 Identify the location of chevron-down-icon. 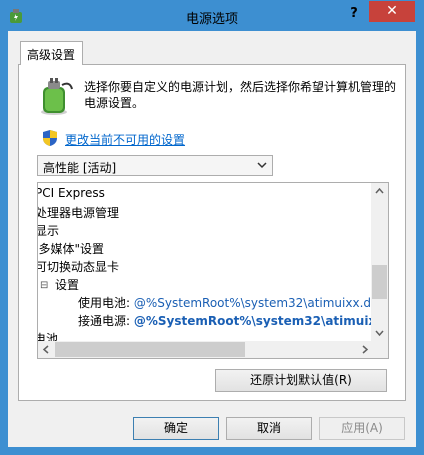
(262, 165).